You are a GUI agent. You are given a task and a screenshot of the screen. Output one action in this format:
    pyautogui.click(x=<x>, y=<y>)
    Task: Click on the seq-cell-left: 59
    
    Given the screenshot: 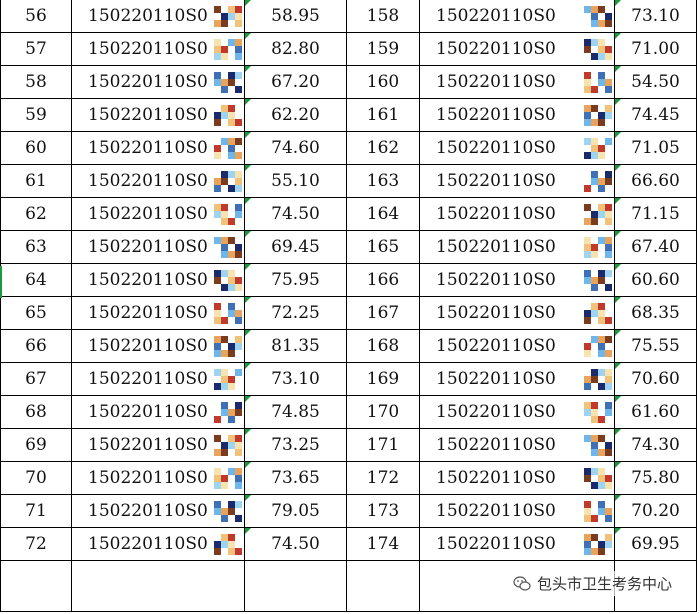 What is the action you would take?
    pyautogui.click(x=36, y=115)
    